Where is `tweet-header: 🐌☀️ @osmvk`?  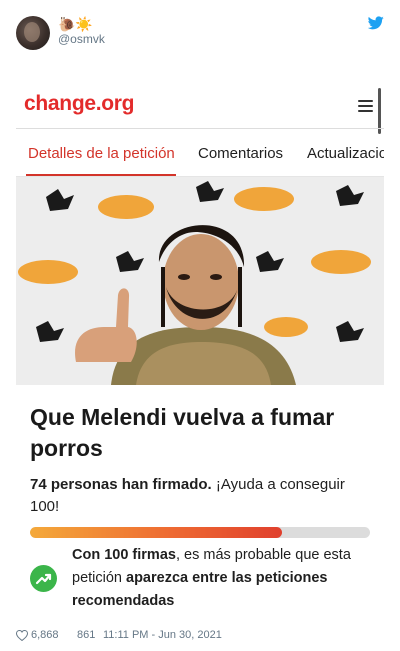 tweet-header: 🐌☀️ @osmvk is located at coordinates (200, 34).